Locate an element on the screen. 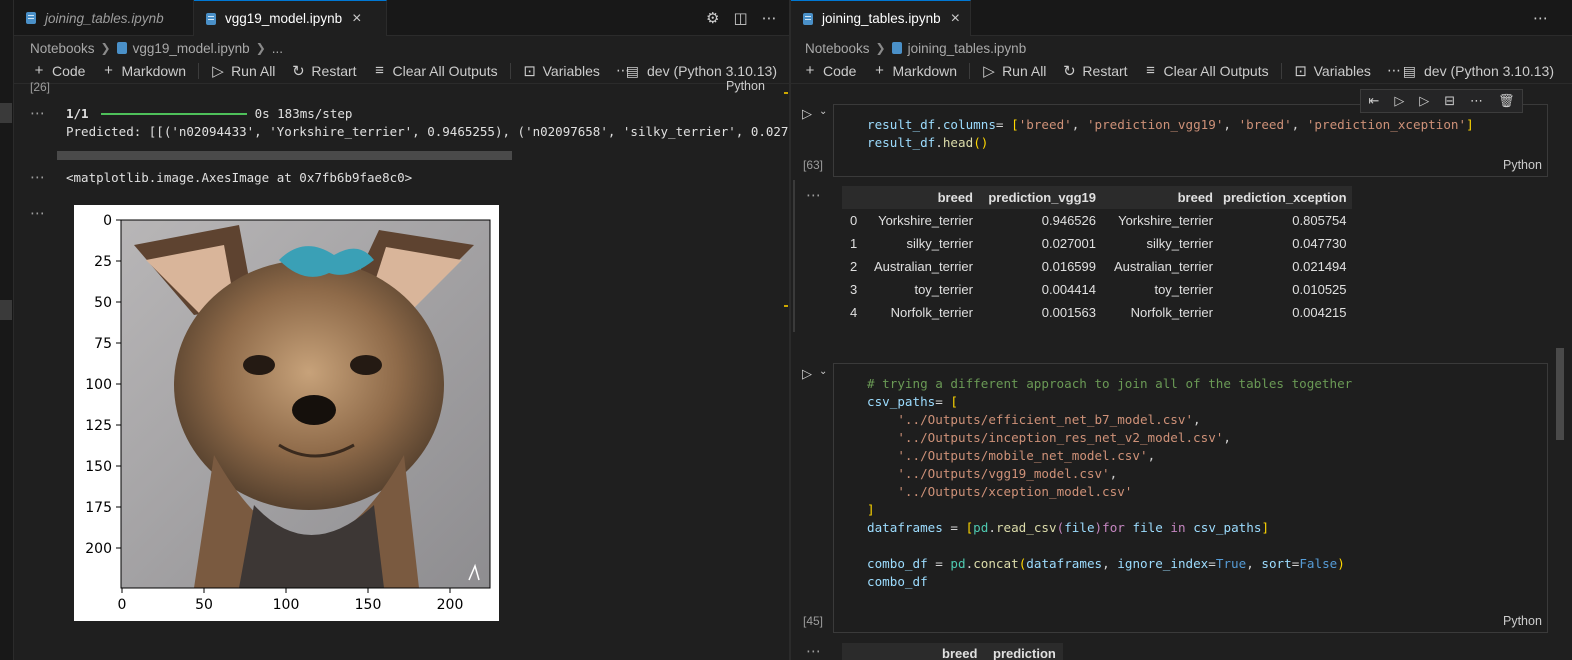 This screenshot has height=660, width=1572. editor-actions: ⚙ ◫ ⋯ is located at coordinates (741, 18).